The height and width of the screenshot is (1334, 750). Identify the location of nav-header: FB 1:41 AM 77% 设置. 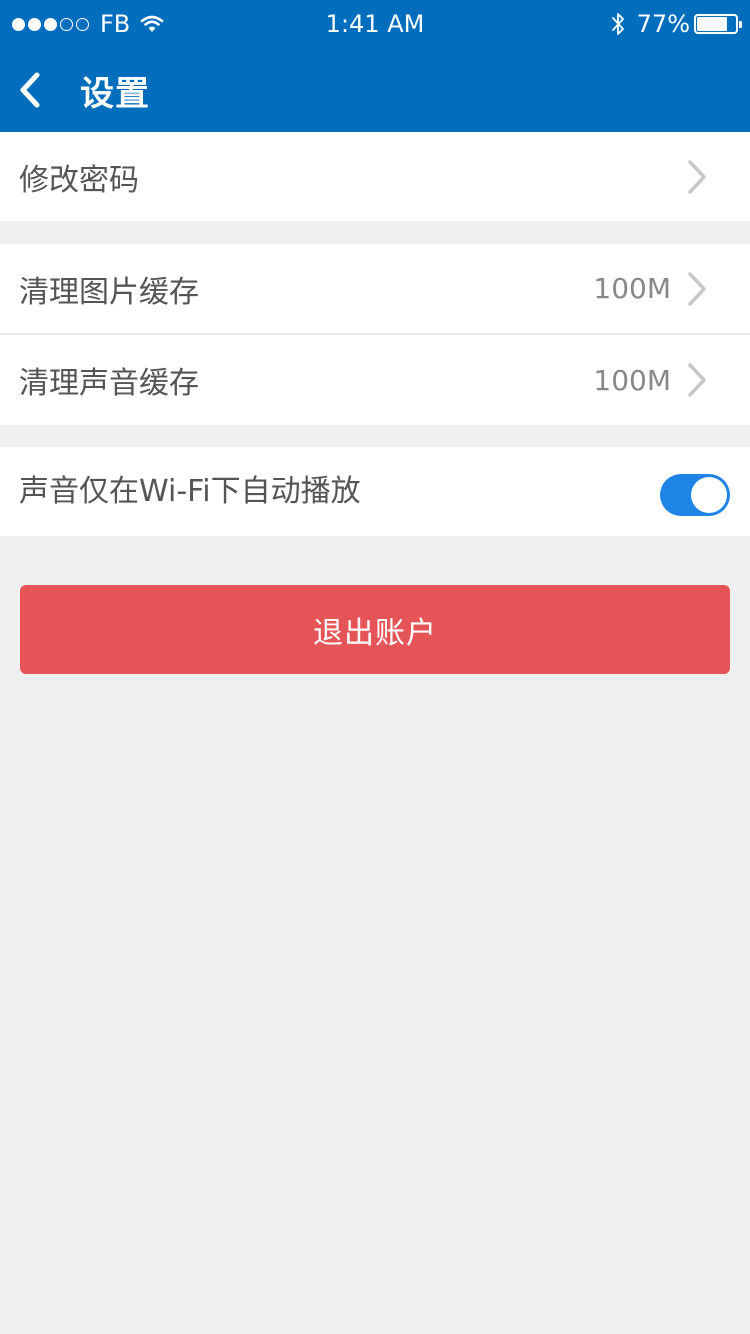
(375, 66).